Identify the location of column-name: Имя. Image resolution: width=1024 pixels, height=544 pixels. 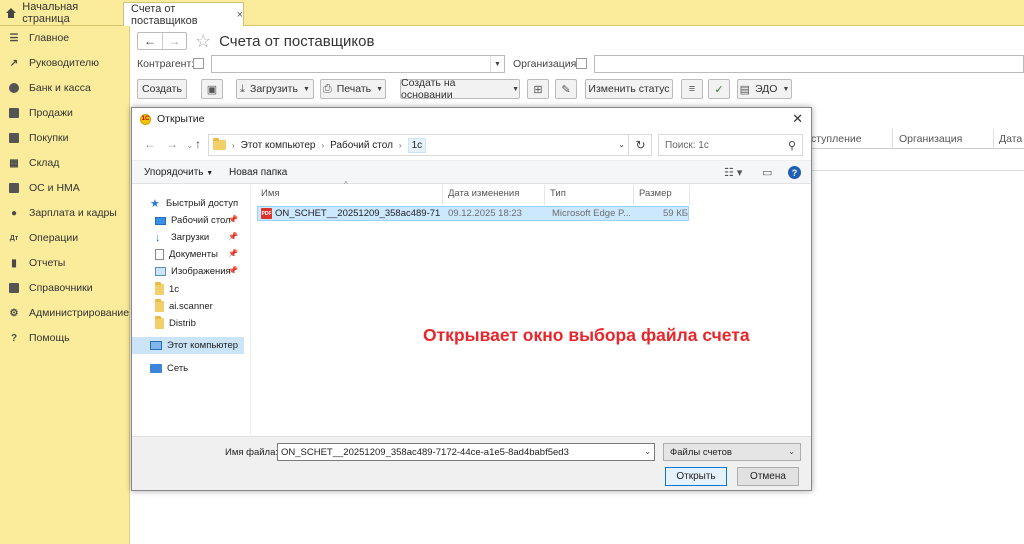
(270, 195).